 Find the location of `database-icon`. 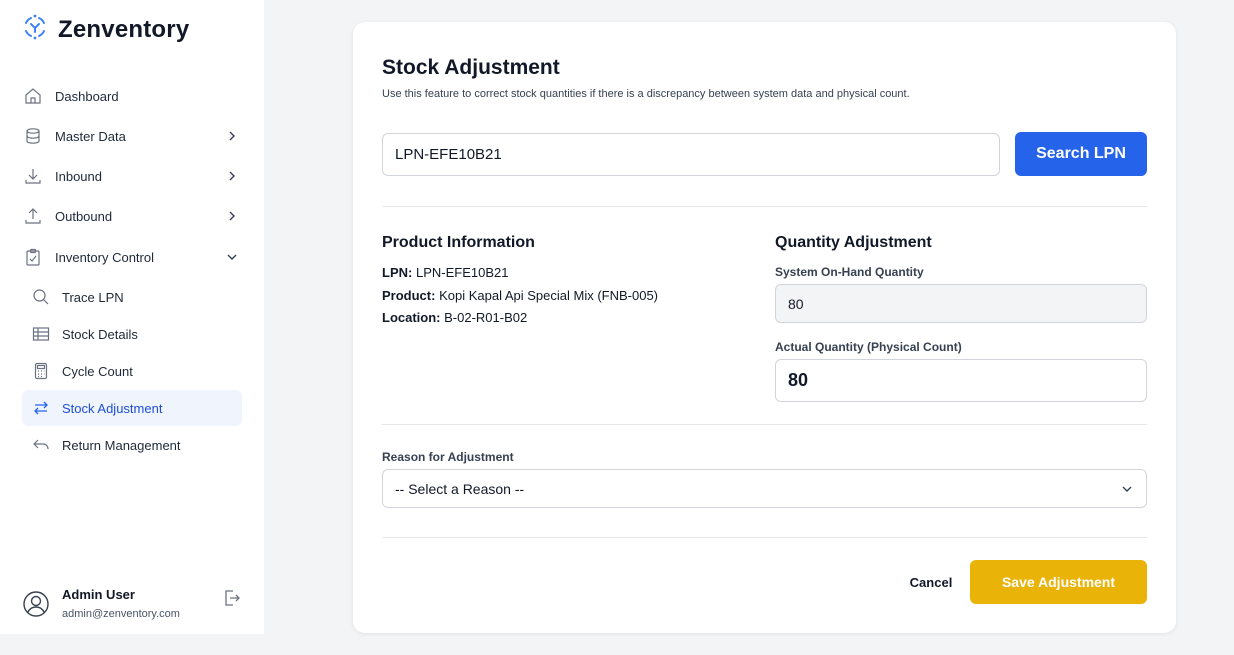

database-icon is located at coordinates (33, 136).